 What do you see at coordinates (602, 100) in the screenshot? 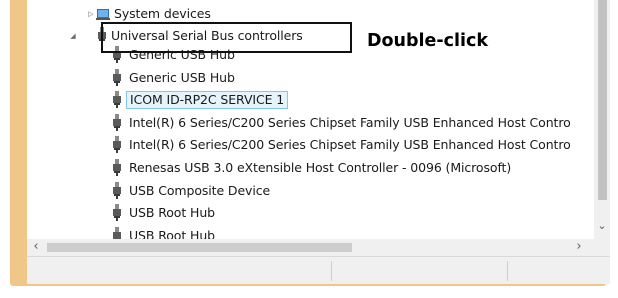
I see `vertical-scroll-thumb` at bounding box center [602, 100].